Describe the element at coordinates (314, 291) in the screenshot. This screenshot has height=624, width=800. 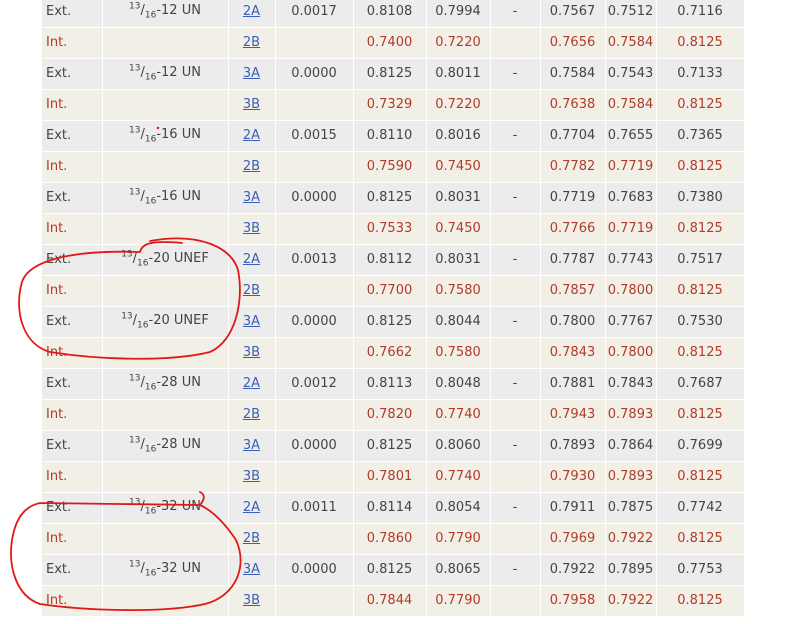
I see `allowance-cell` at that location.